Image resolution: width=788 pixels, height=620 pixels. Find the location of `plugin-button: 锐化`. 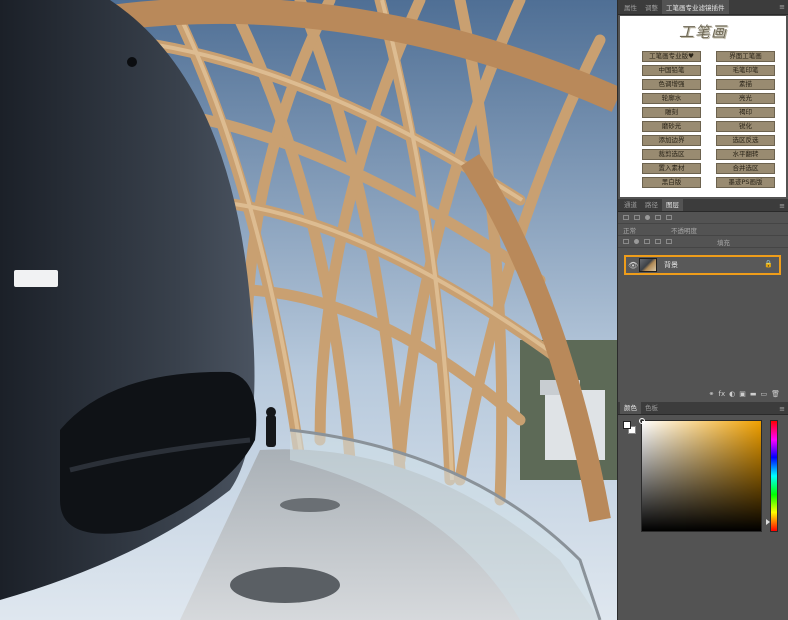

plugin-button: 锐化 is located at coordinates (745, 126).